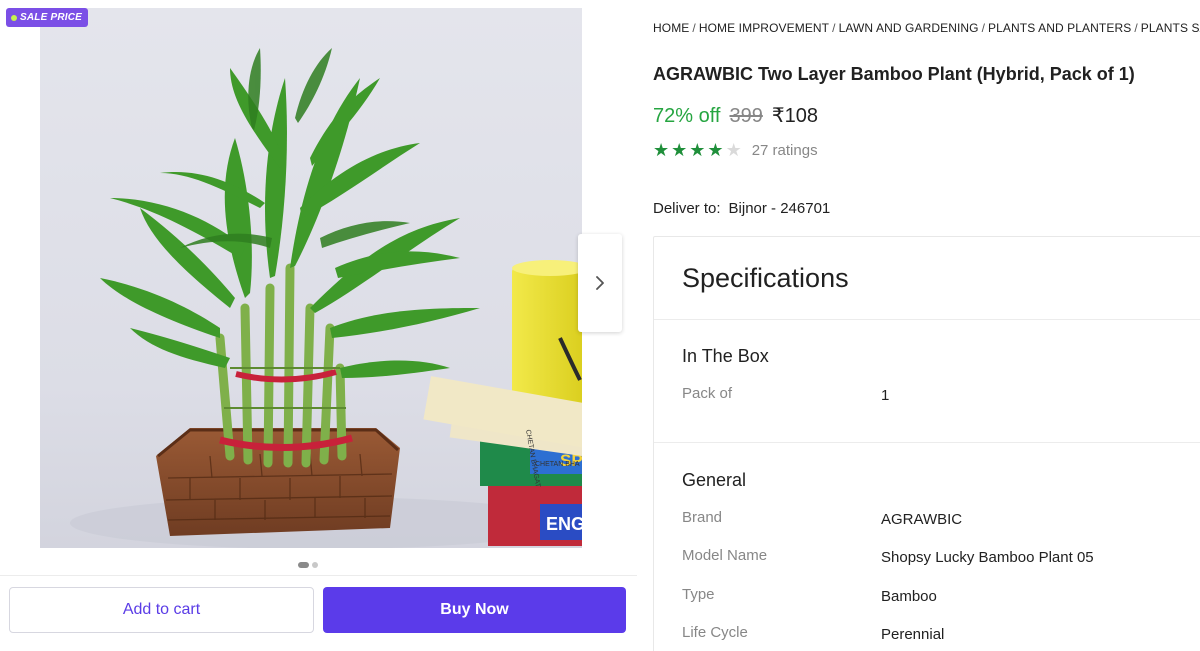 Image resolution: width=1200 pixels, height=651 pixels. Describe the element at coordinates (765, 278) in the screenshot. I see `specifications-heading: Specifications` at that location.